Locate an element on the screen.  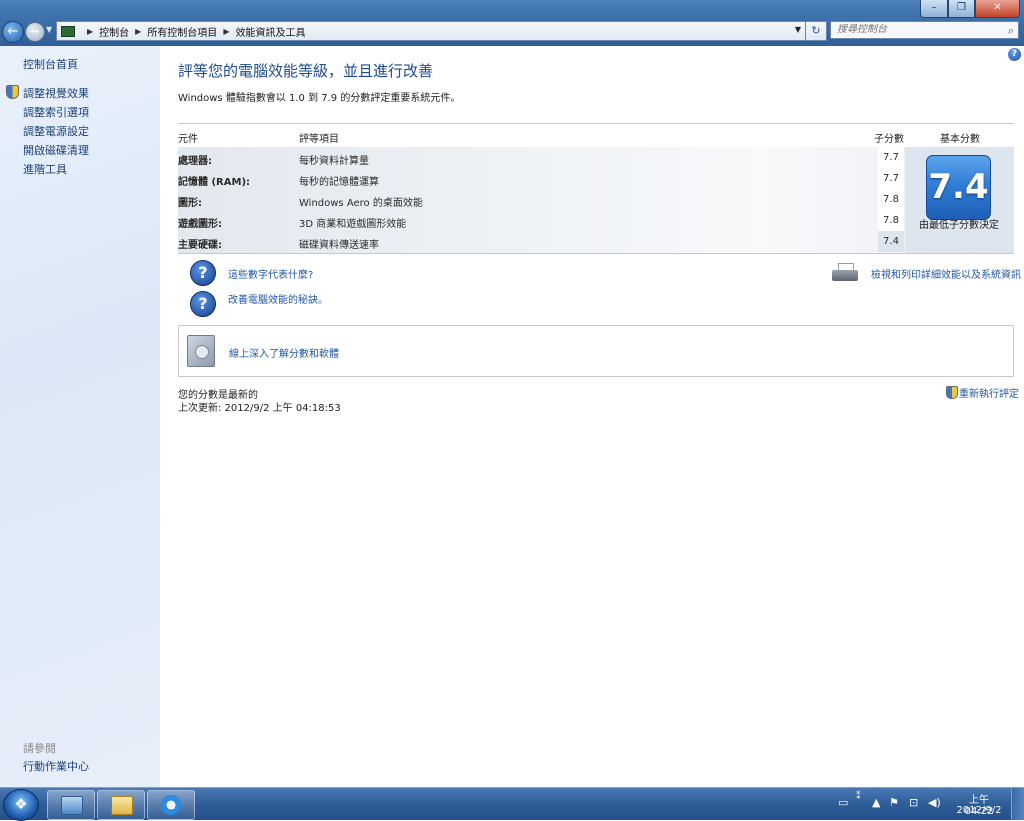
table-row: 記憶體 (RAM): 每秒的記憶體運算 7.7 is located at coordinates (596, 178).